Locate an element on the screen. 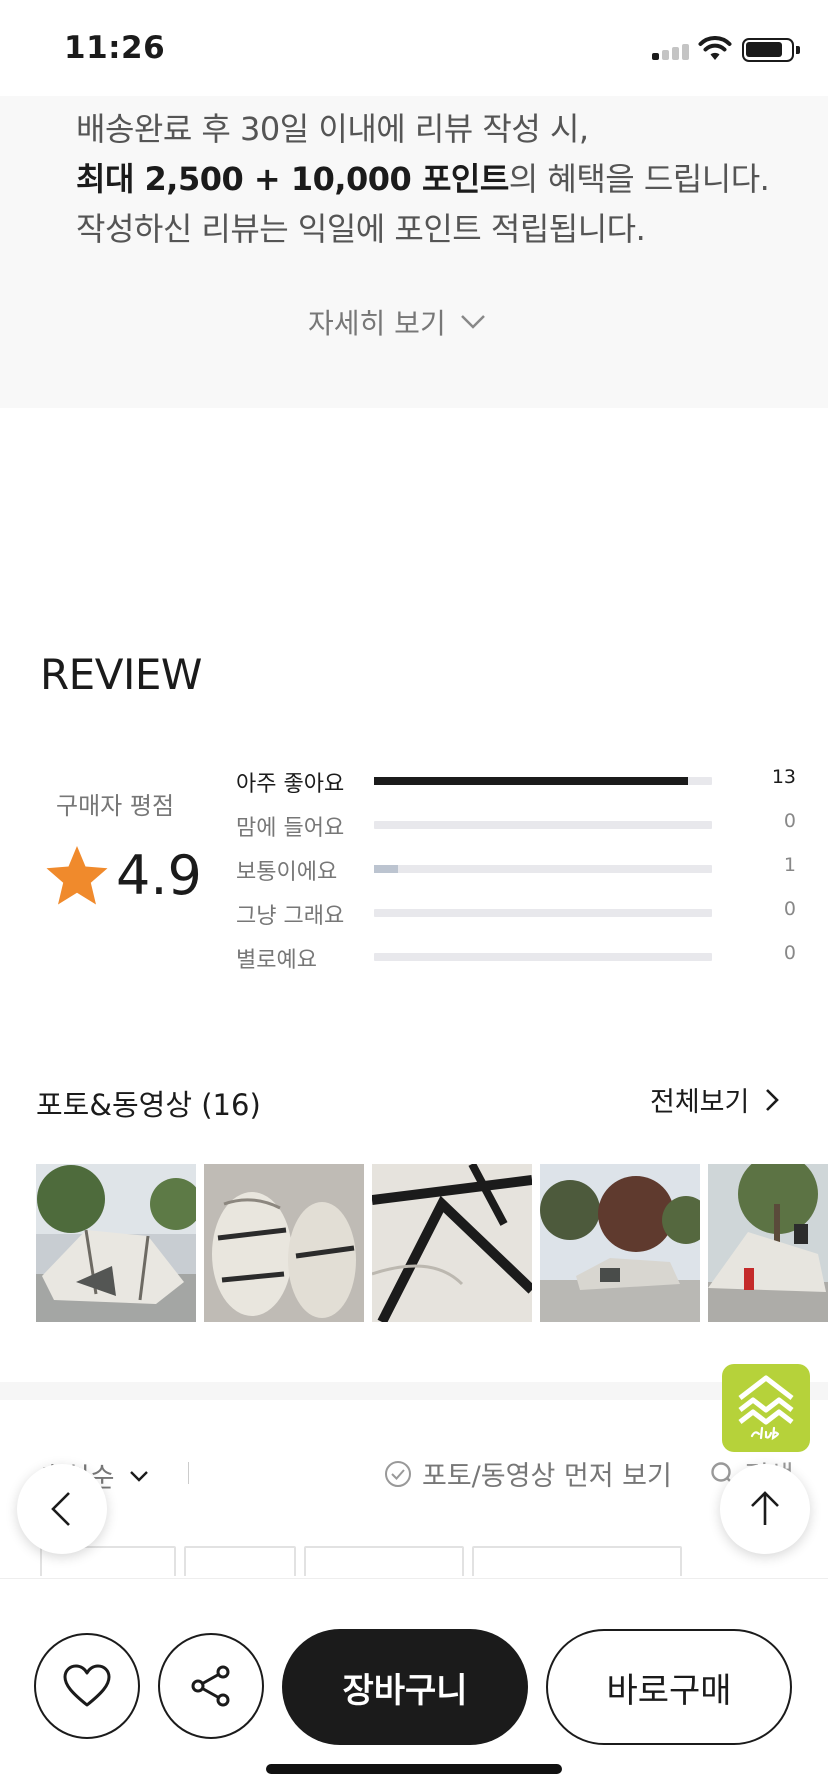 This screenshot has width=828, height=1792. bottom-purchase-bar: 장바구니 바로구매 is located at coordinates (414, 1685).